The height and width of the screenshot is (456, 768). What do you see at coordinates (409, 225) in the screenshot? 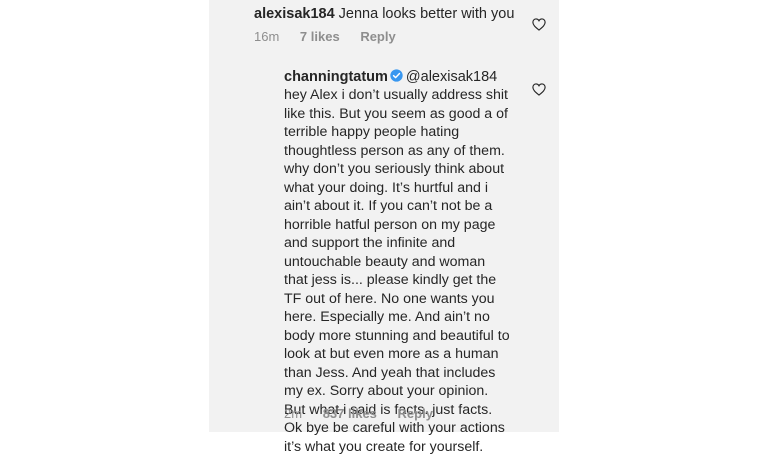
I see `reply-line: horrible hatful person on my page` at bounding box center [409, 225].